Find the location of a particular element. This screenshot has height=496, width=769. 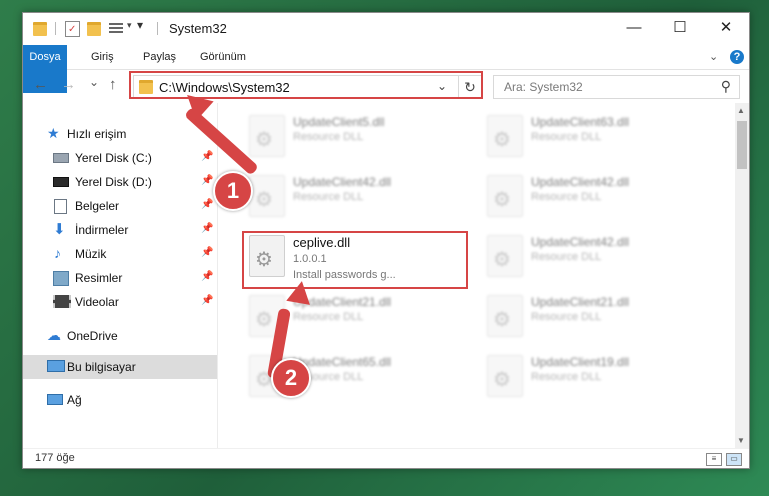

network-icon is located at coordinates (55, 399).